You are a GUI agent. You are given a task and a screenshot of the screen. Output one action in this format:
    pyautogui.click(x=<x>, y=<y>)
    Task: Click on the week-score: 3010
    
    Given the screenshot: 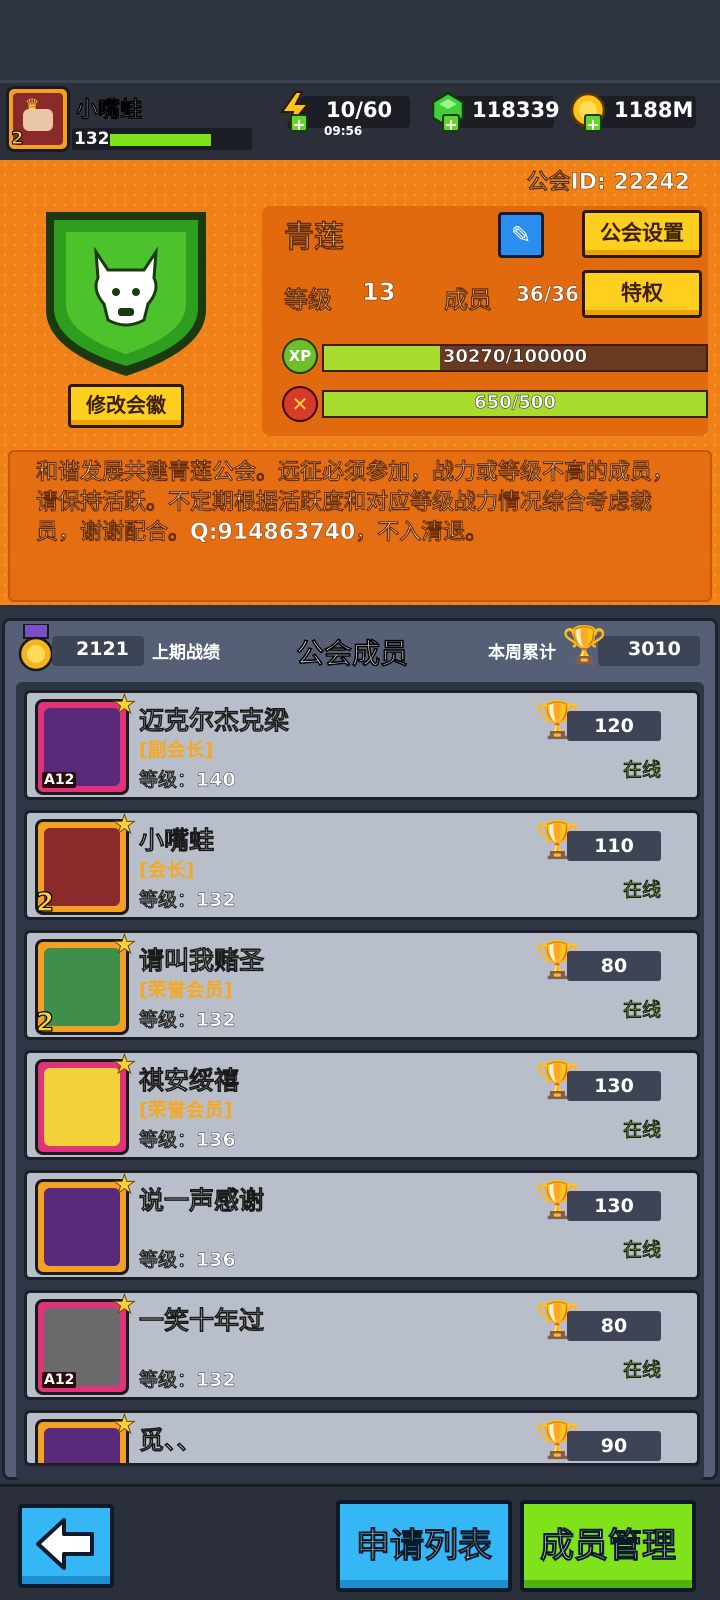 What is the action you would take?
    pyautogui.click(x=654, y=649)
    